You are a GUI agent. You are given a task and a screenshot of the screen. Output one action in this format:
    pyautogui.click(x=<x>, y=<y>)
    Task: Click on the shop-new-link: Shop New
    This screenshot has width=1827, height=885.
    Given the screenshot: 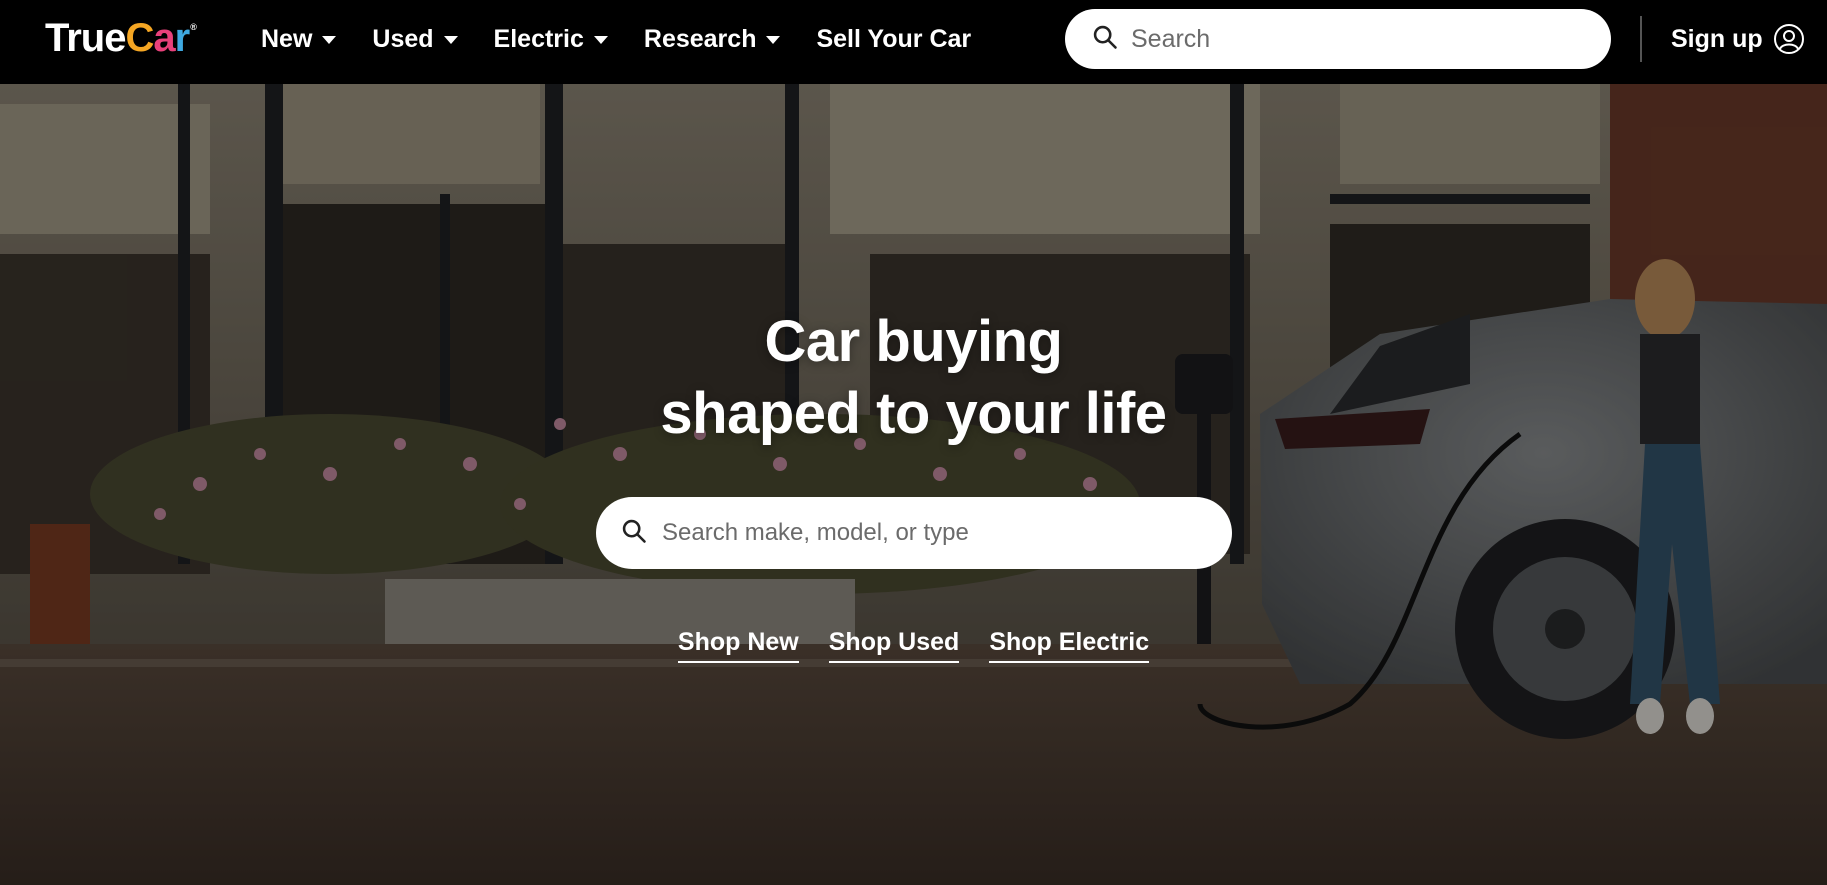 What is the action you would take?
    pyautogui.click(x=738, y=645)
    